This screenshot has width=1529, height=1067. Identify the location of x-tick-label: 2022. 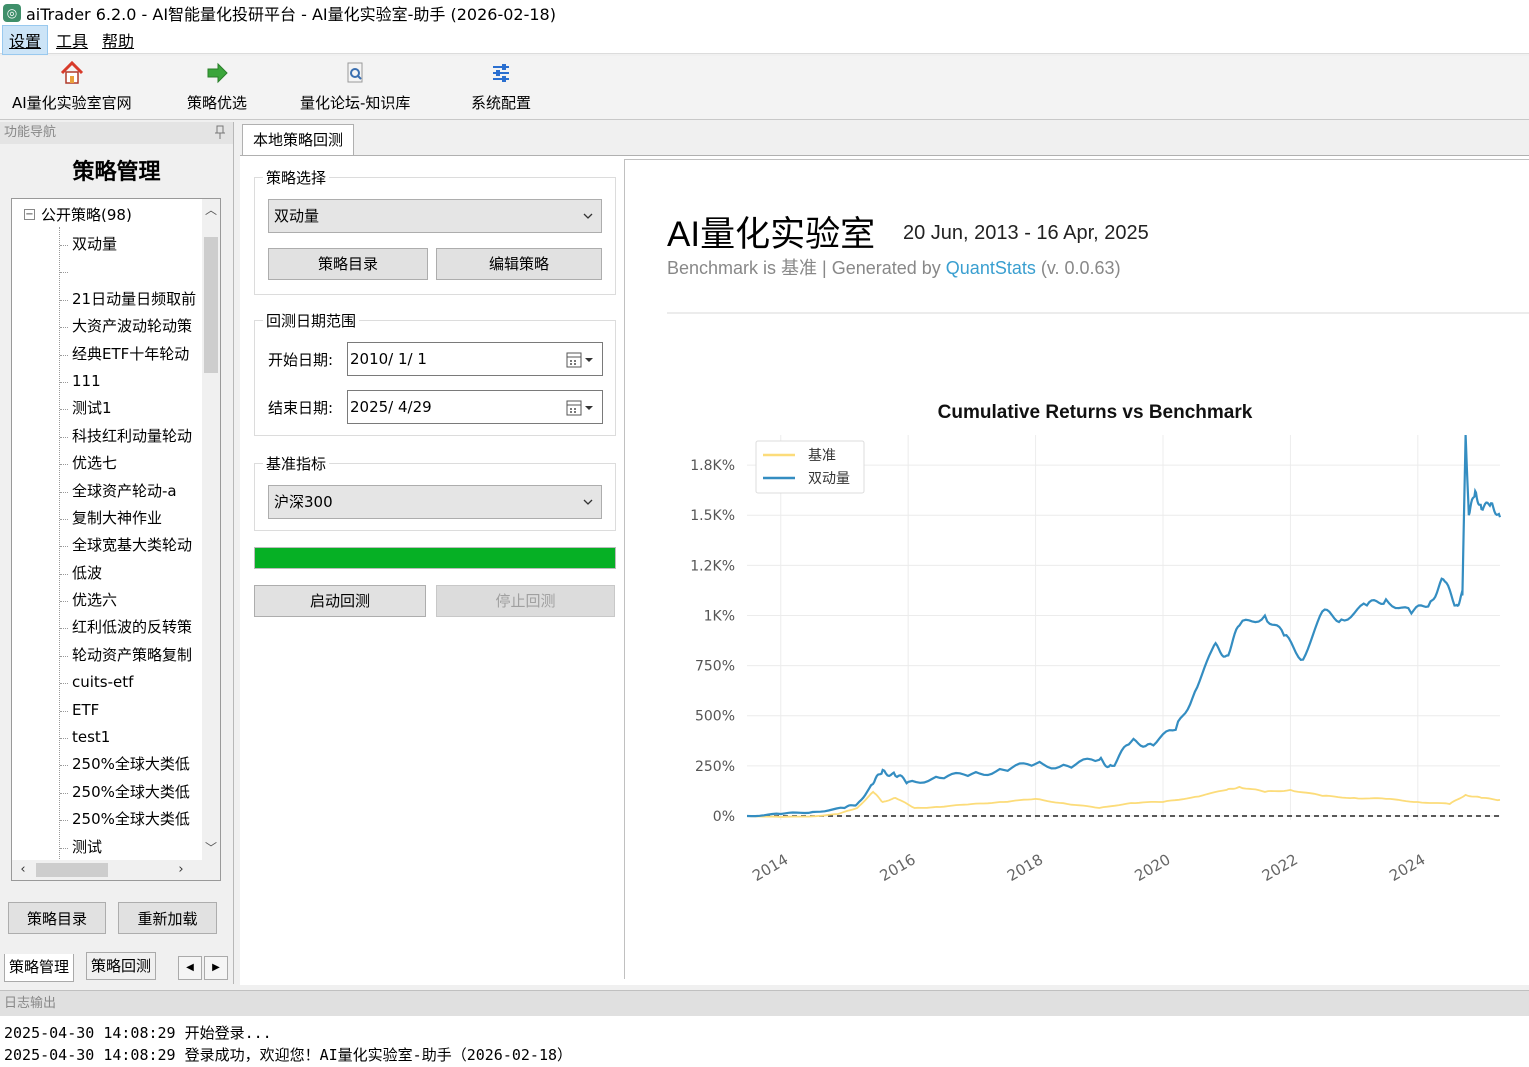
(1280, 867).